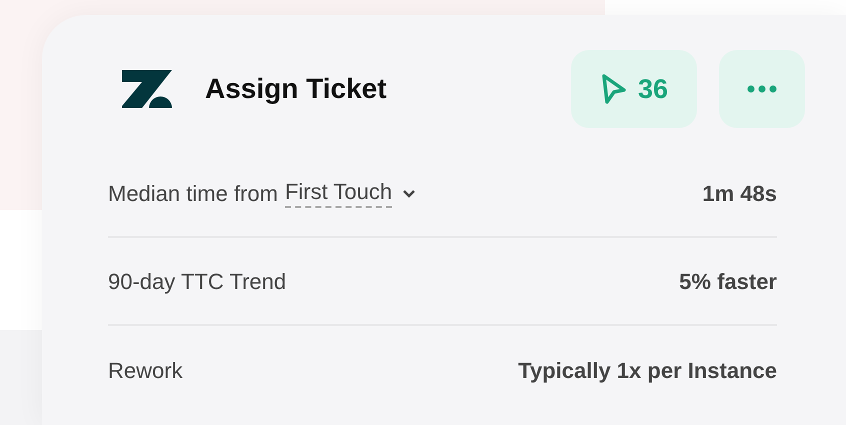 The height and width of the screenshot is (425, 846). I want to click on metric-label: 90-day TTC Trend, so click(197, 282).